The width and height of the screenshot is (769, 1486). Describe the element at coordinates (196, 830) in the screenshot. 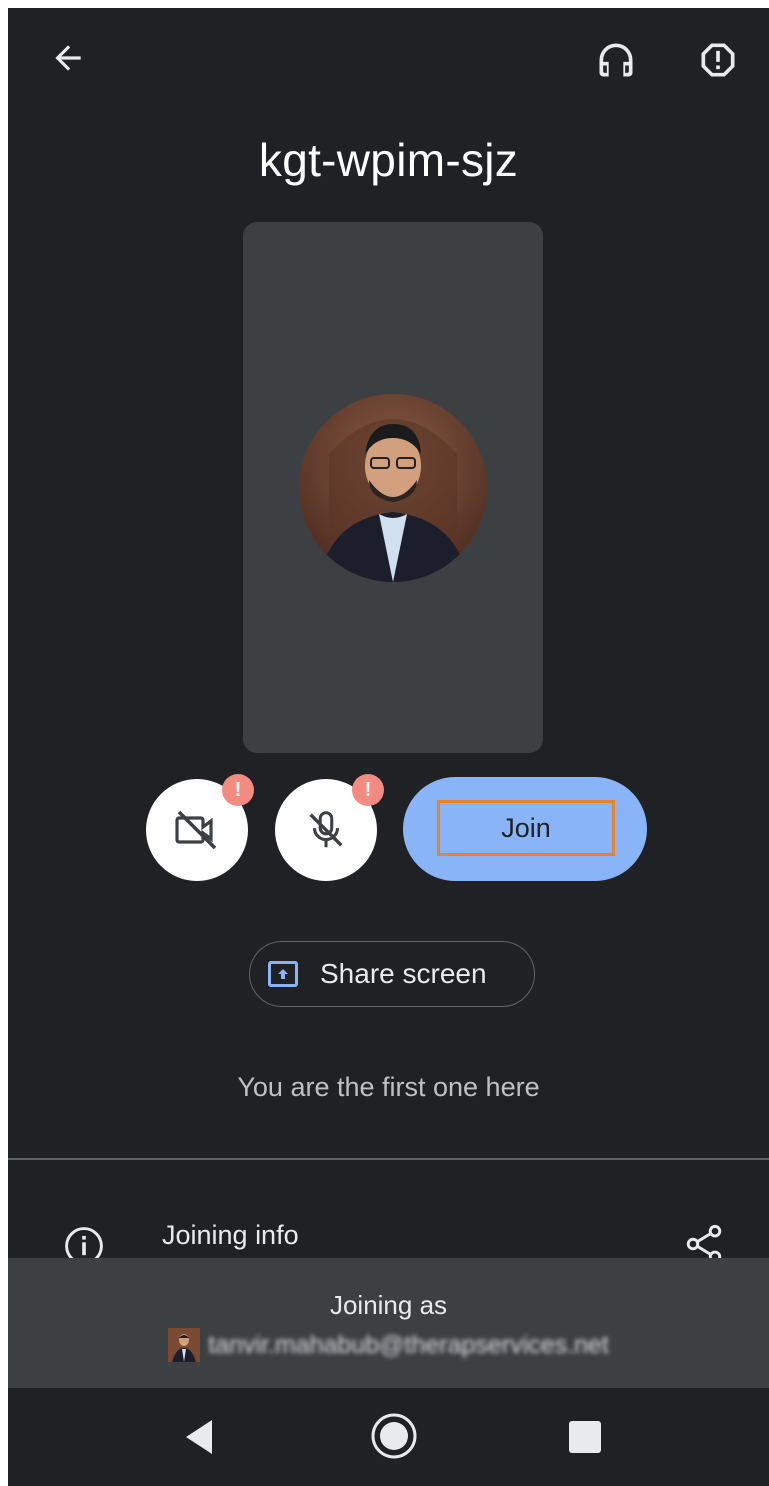

I see `videocam-off-icon` at that location.